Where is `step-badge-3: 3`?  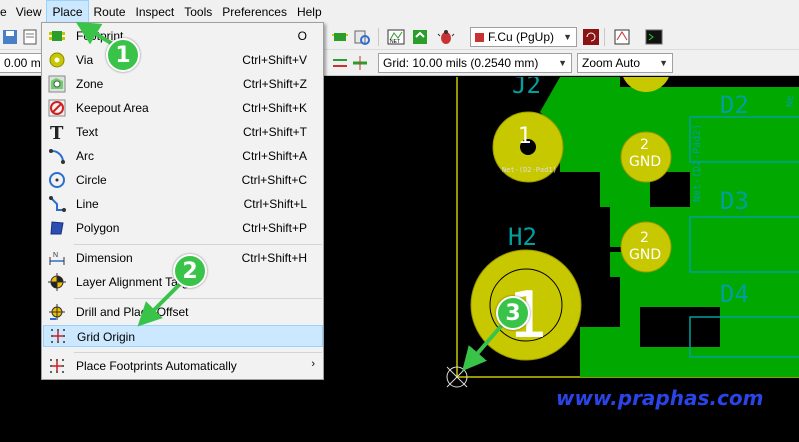 step-badge-3: 3 is located at coordinates (513, 313).